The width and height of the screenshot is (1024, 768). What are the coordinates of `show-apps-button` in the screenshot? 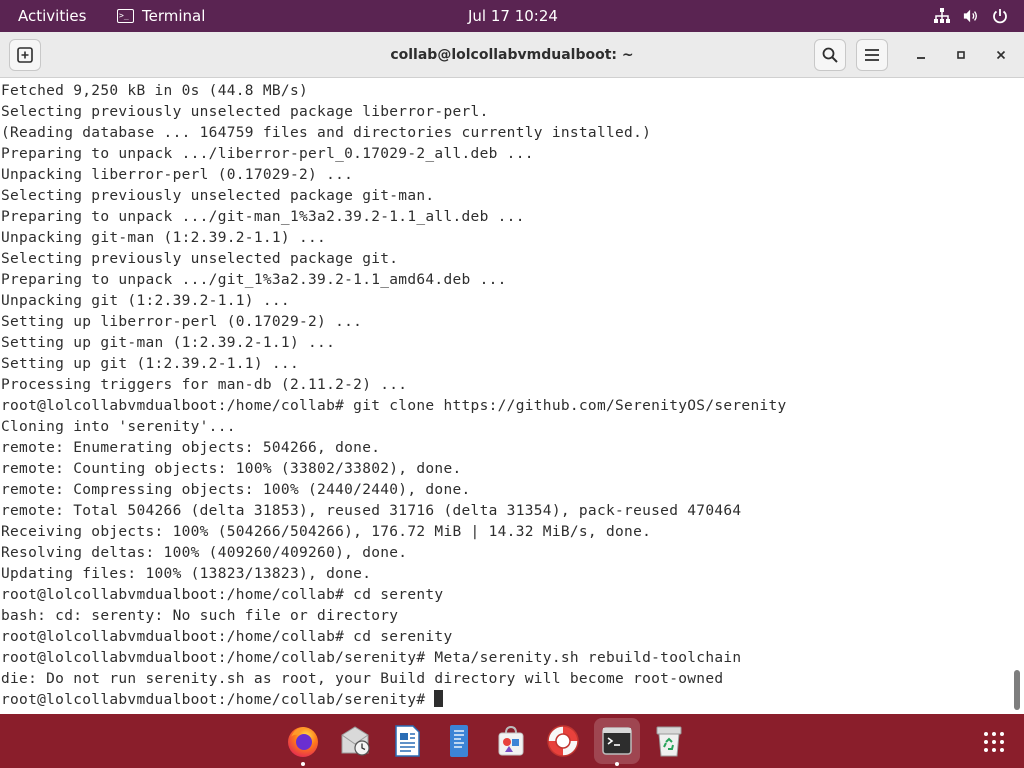 It's located at (994, 742).